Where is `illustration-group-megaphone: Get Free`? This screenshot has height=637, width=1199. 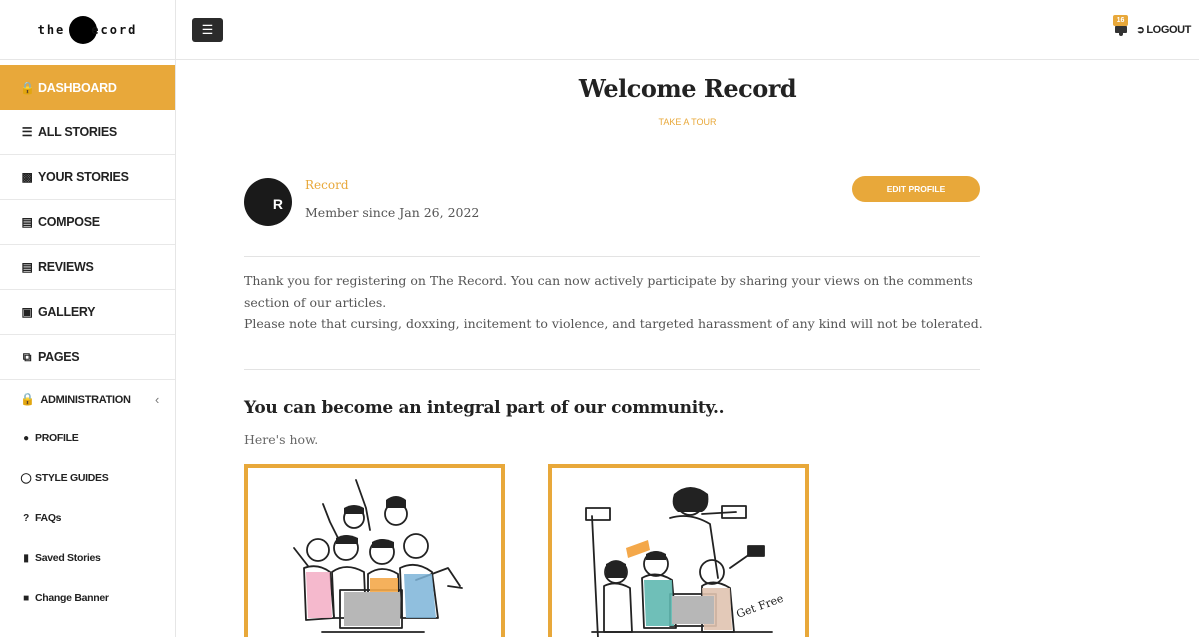 illustration-group-megaphone: Get Free is located at coordinates (685, 562).